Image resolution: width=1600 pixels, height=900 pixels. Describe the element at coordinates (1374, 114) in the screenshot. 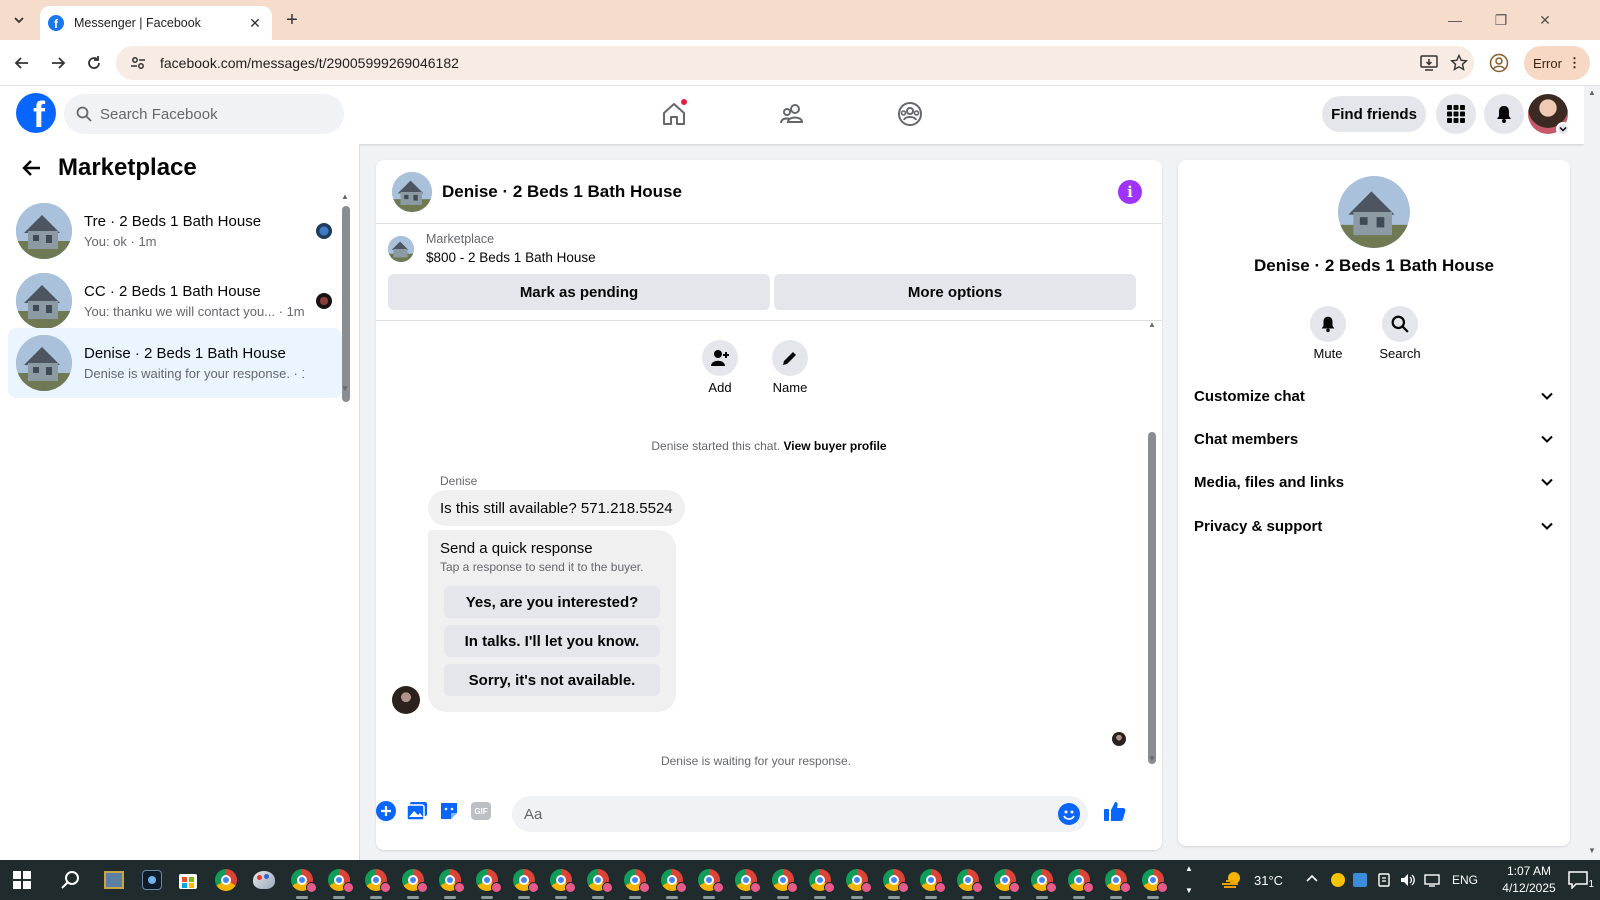

I see `find-friends-button: Find friends` at that location.